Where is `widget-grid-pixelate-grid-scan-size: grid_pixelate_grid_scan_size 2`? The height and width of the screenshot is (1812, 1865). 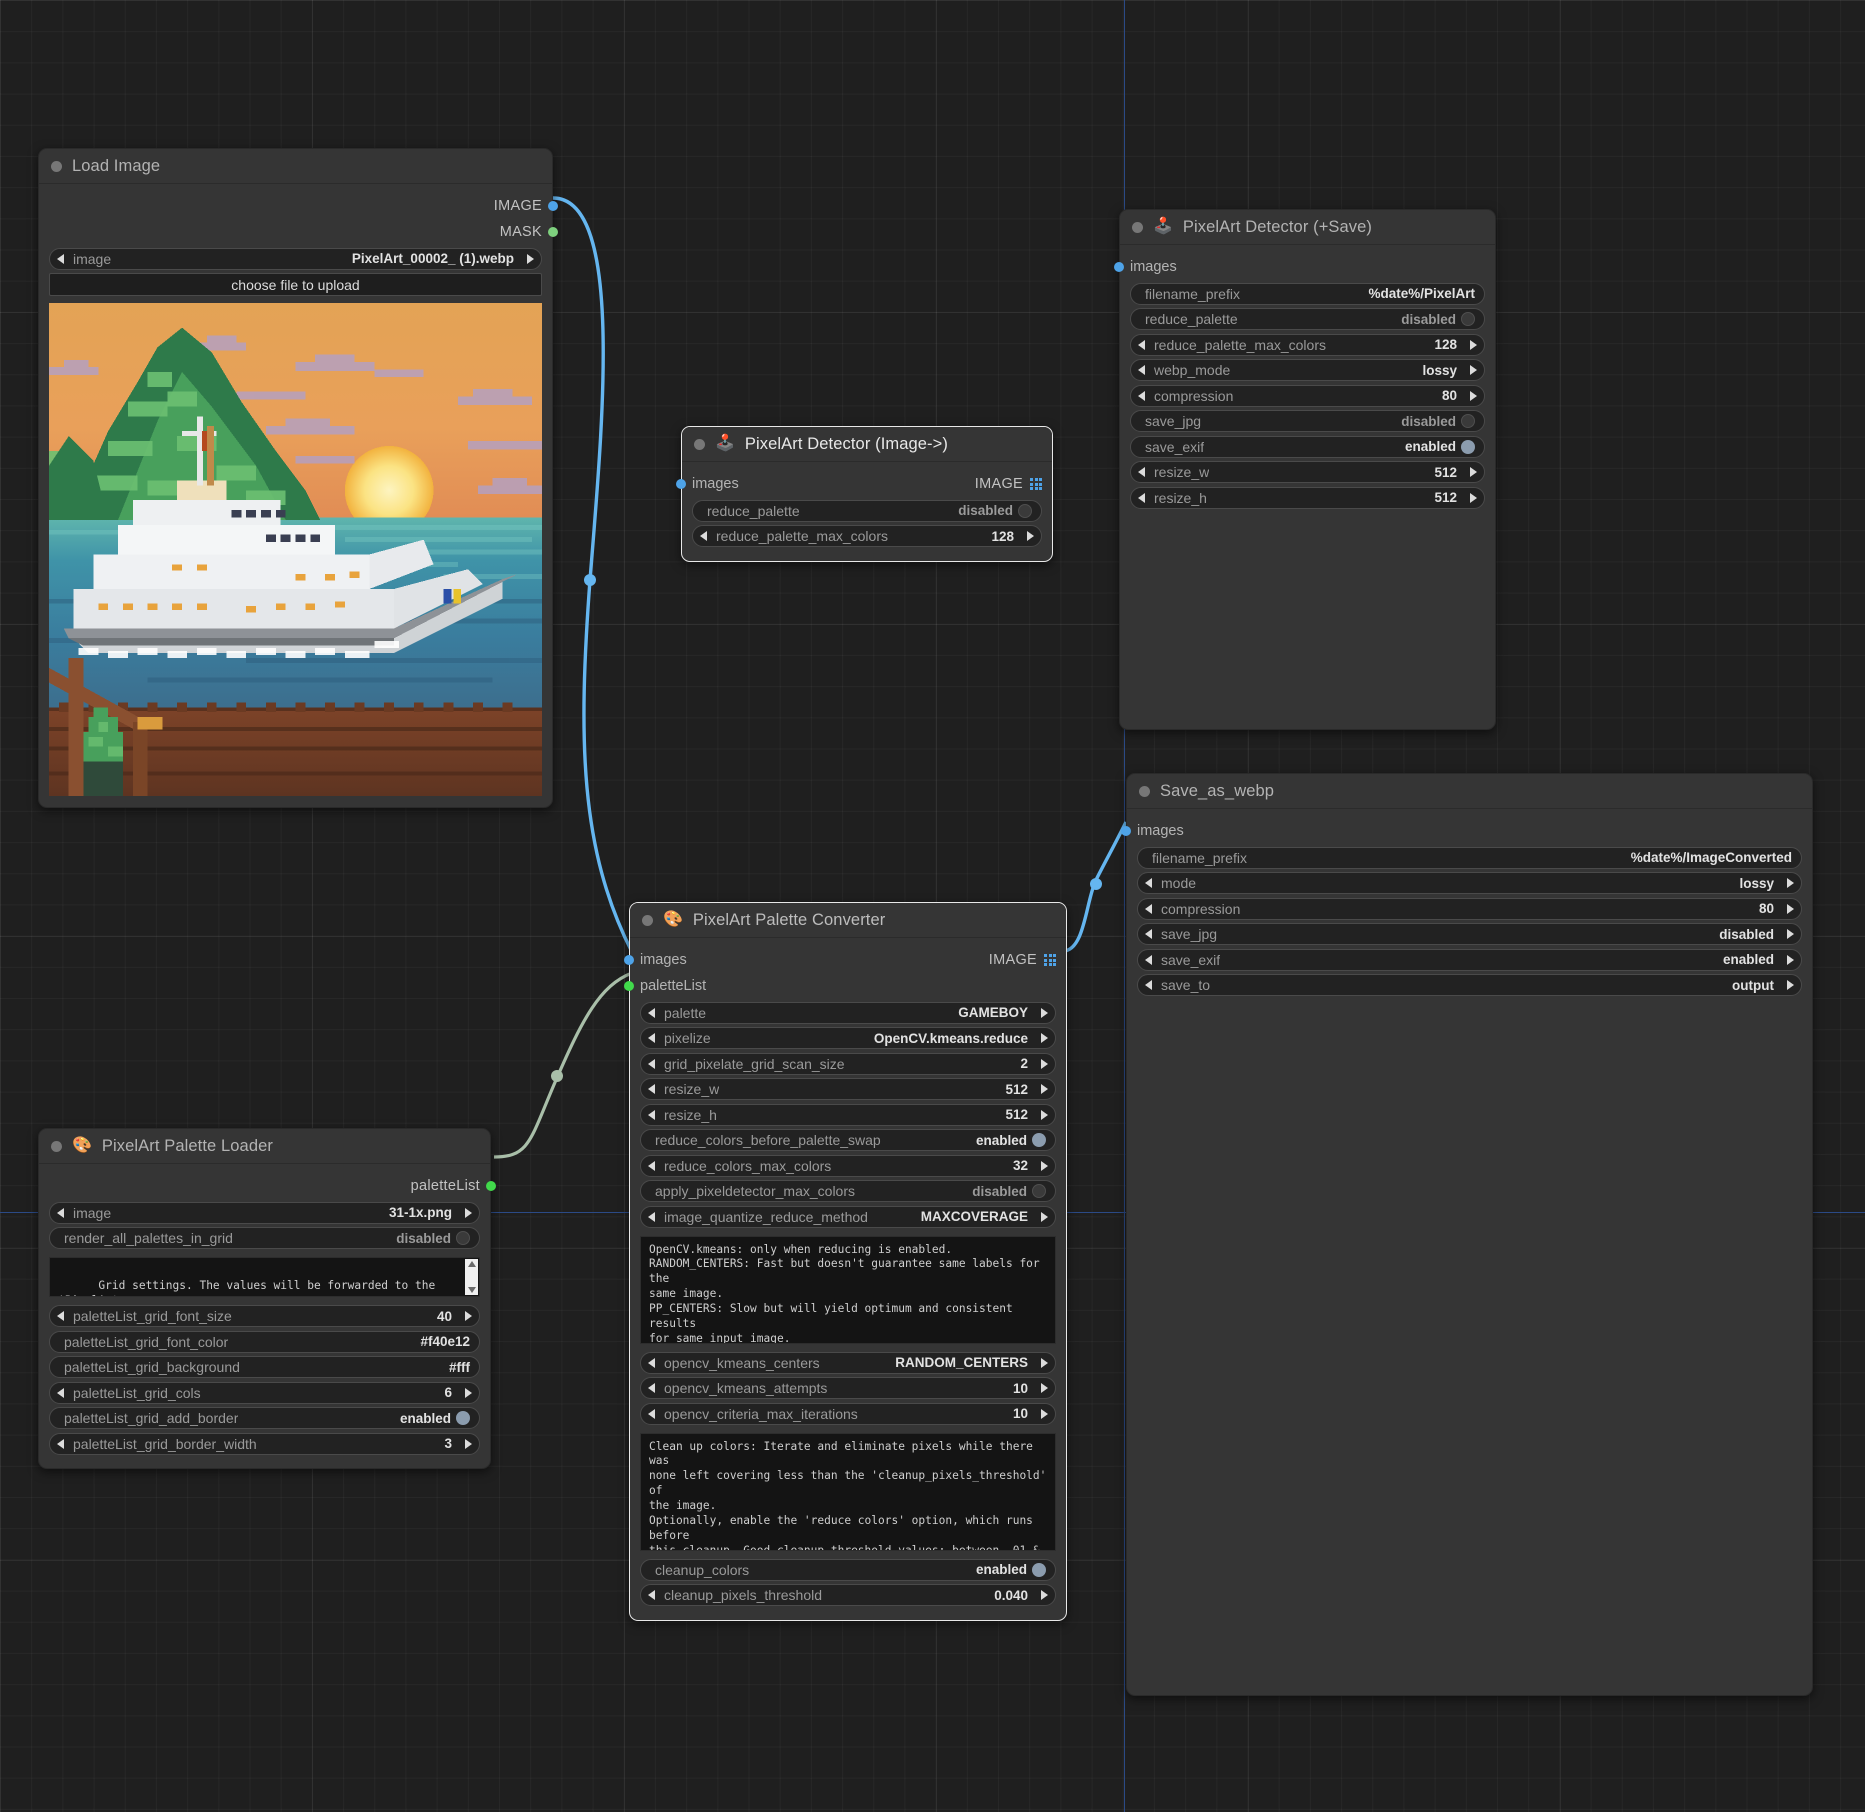 widget-grid-pixelate-grid-scan-size: grid_pixelate_grid_scan_size 2 is located at coordinates (848, 1063).